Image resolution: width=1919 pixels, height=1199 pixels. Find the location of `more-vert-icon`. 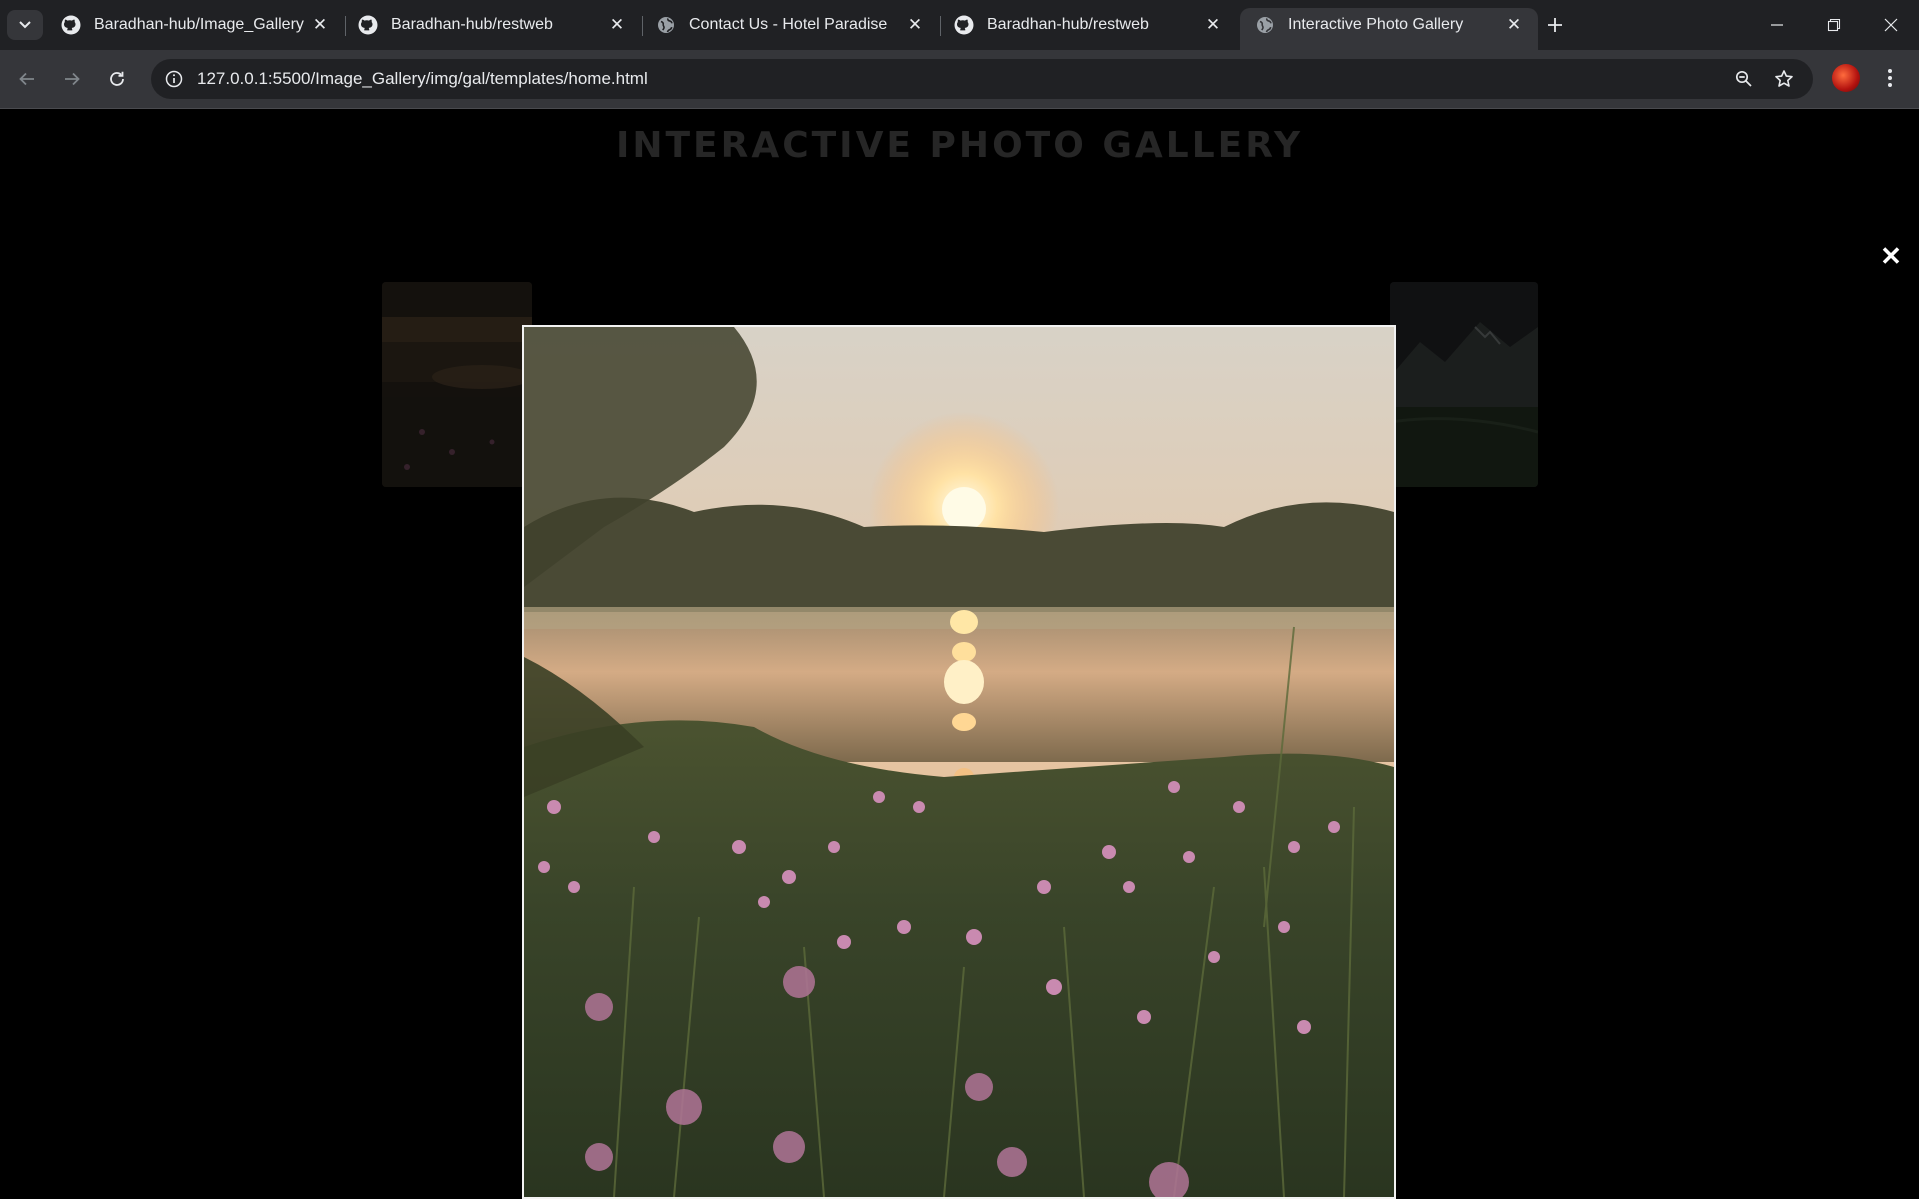

more-vert-icon is located at coordinates (1890, 78).